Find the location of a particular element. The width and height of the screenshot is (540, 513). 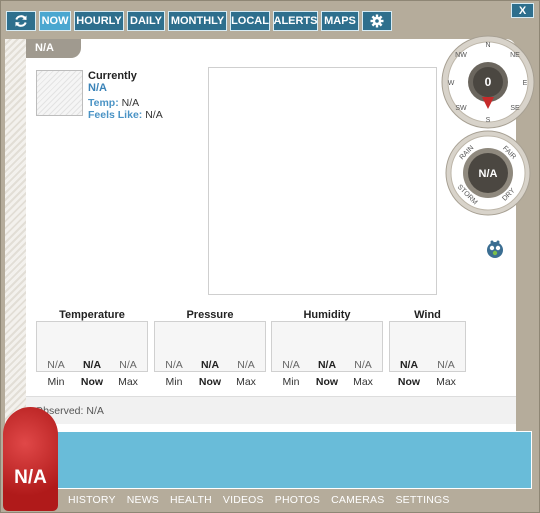

temperature-now-label: Now is located at coordinates (92, 382).